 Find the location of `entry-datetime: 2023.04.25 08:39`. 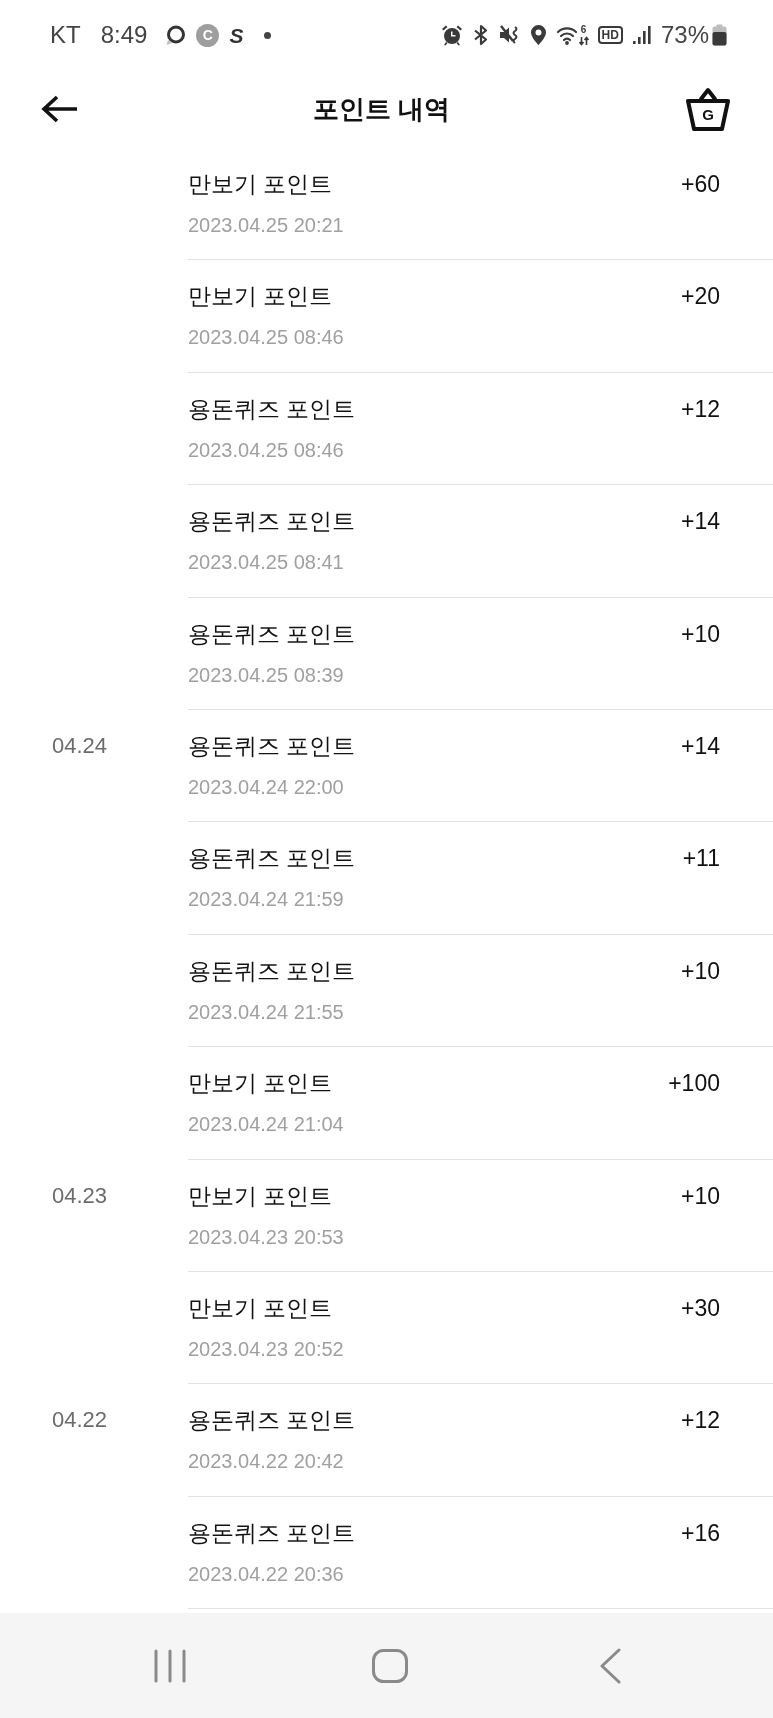

entry-datetime: 2023.04.25 08:39 is located at coordinates (266, 675).